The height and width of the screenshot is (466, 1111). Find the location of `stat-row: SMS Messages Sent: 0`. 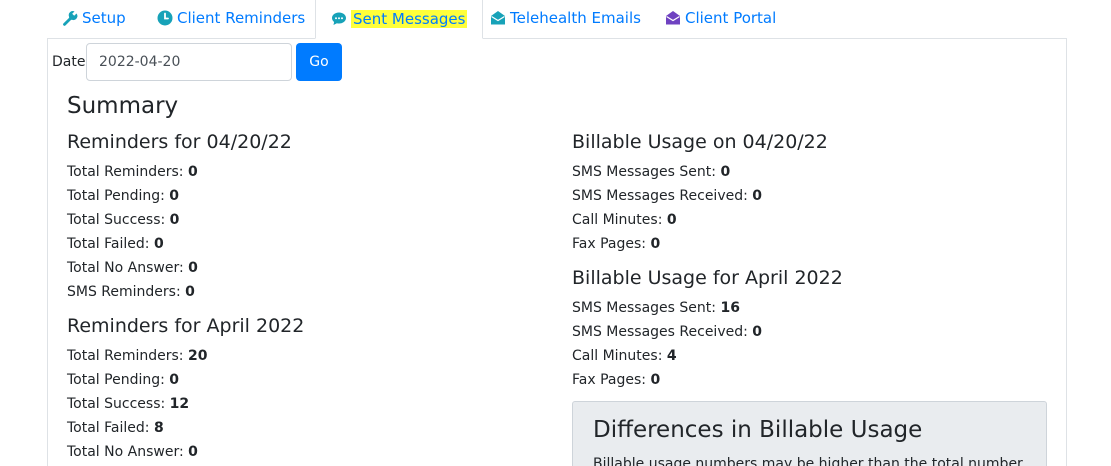

stat-row: SMS Messages Sent: 0 is located at coordinates (651, 172).